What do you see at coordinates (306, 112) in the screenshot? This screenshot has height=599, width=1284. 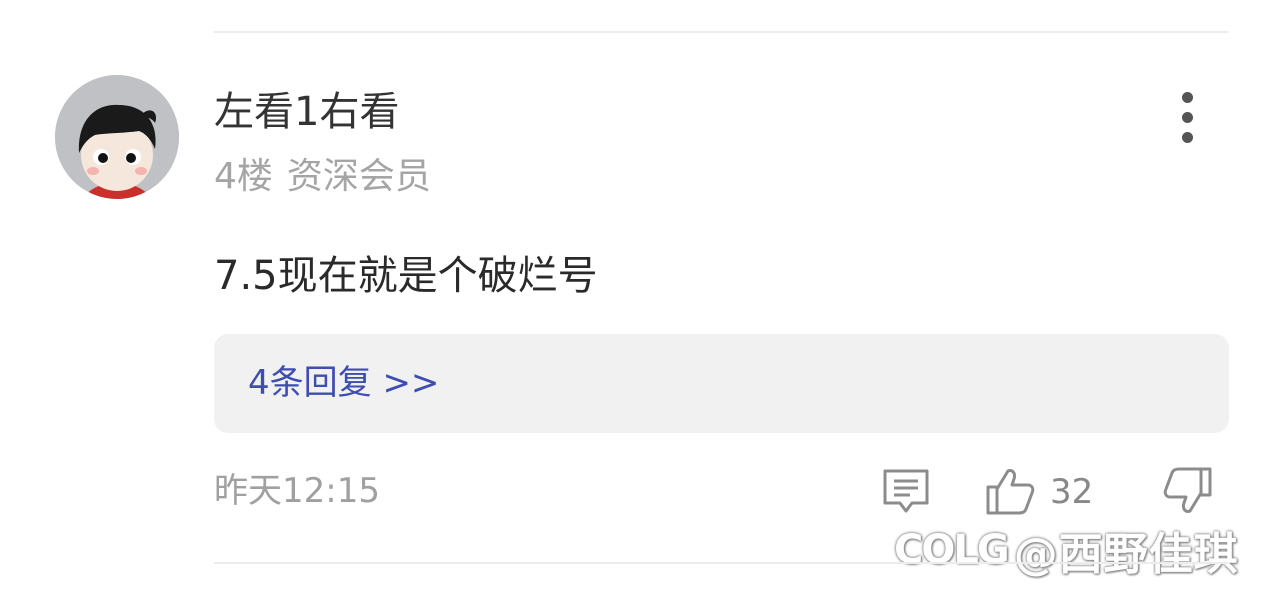 I see `username: 左看1右看` at bounding box center [306, 112].